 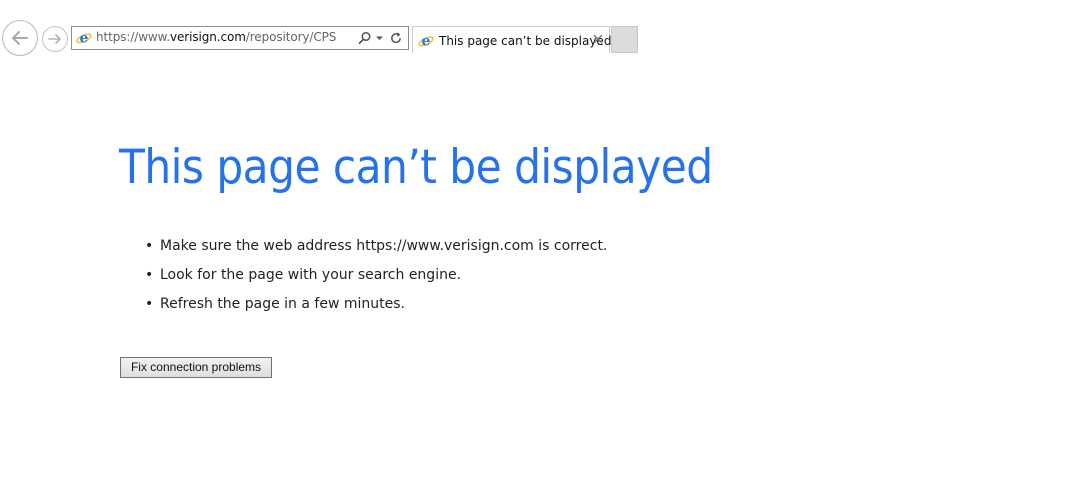 I want to click on refresh-icon, so click(x=396, y=38).